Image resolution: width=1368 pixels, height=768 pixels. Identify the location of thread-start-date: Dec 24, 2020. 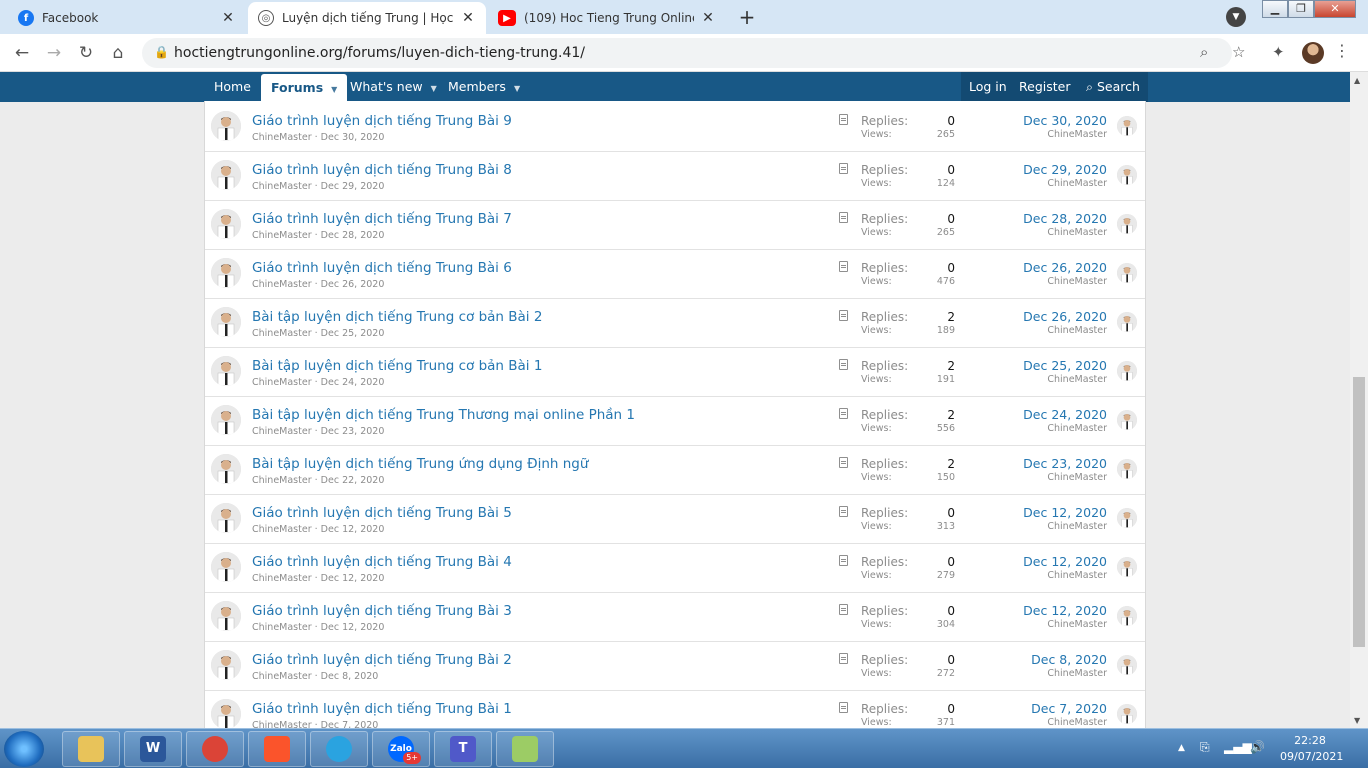
(353, 382).